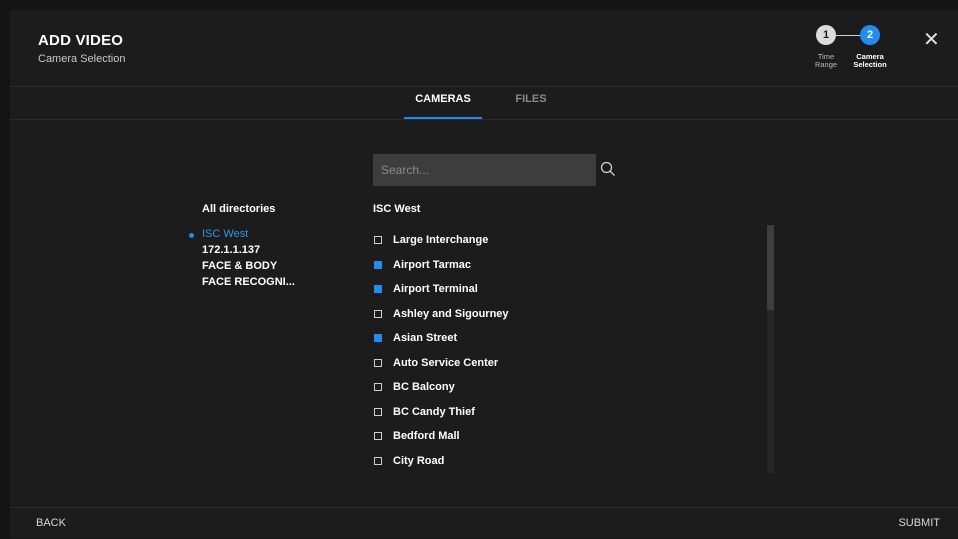  Describe the element at coordinates (81, 40) in the screenshot. I see `dialog-title: ADD VIDEO` at that location.